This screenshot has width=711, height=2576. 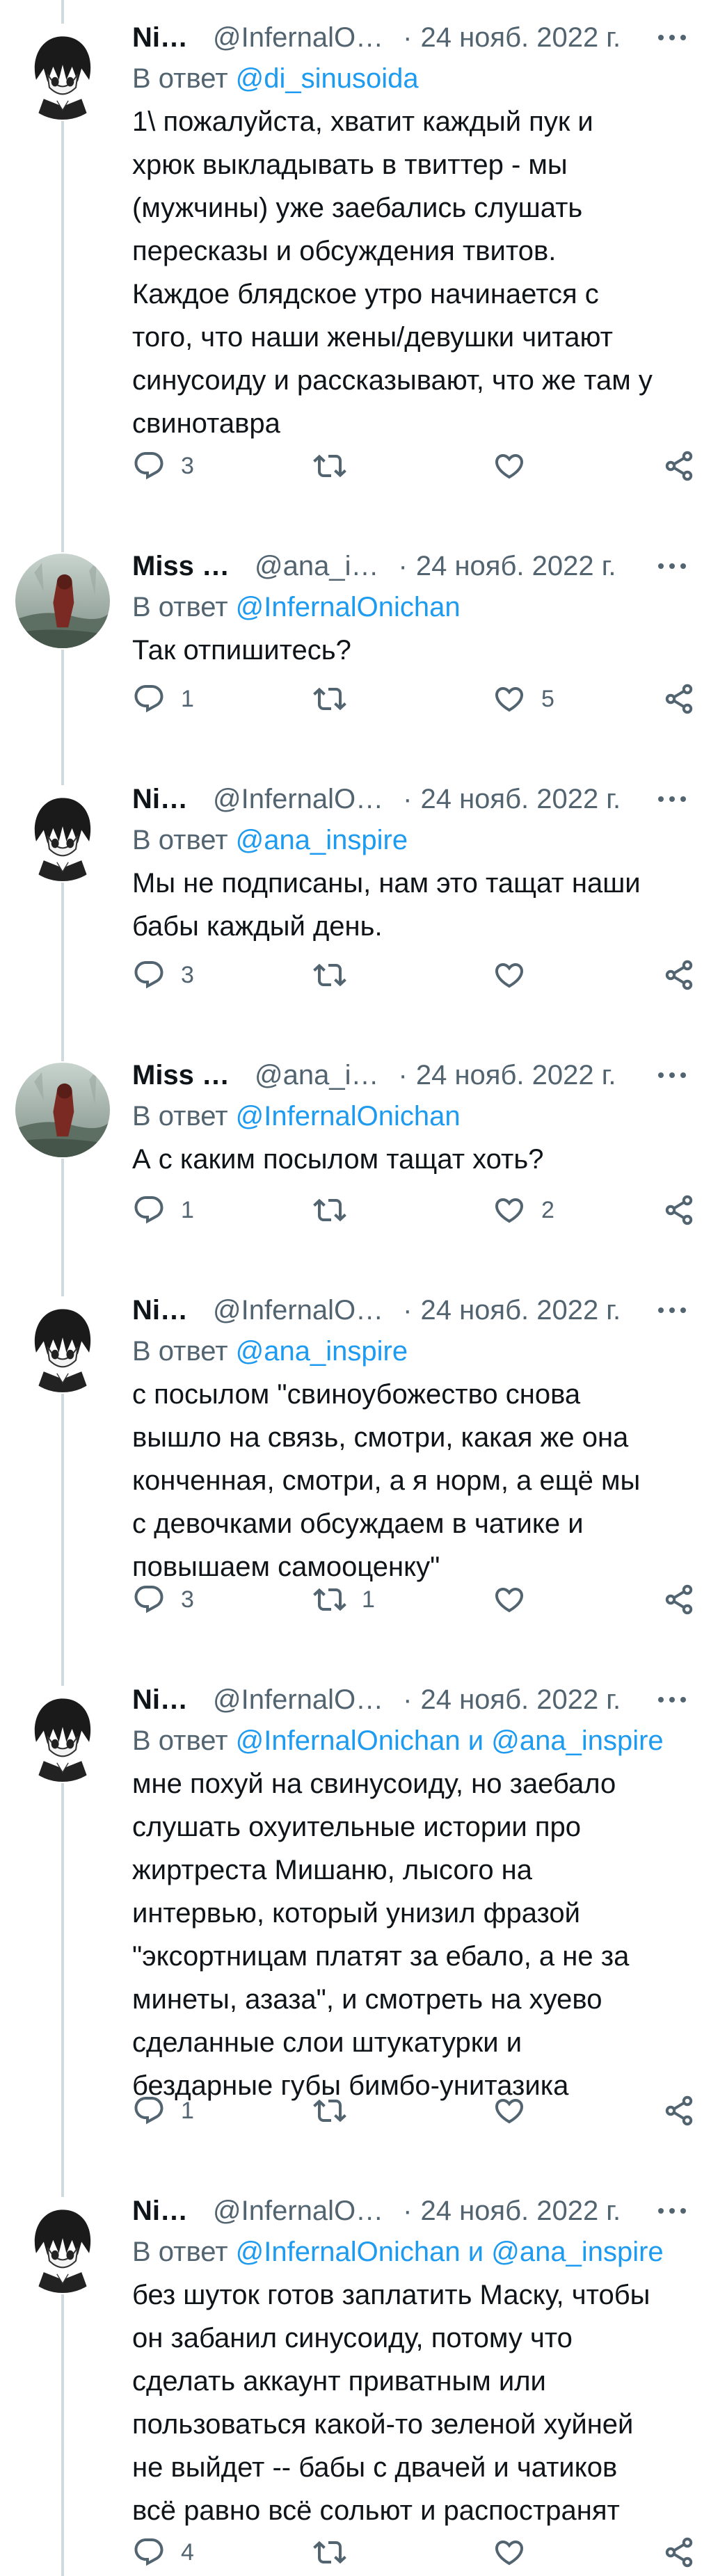 What do you see at coordinates (187, 2110) in the screenshot?
I see `reply-count: 1` at bounding box center [187, 2110].